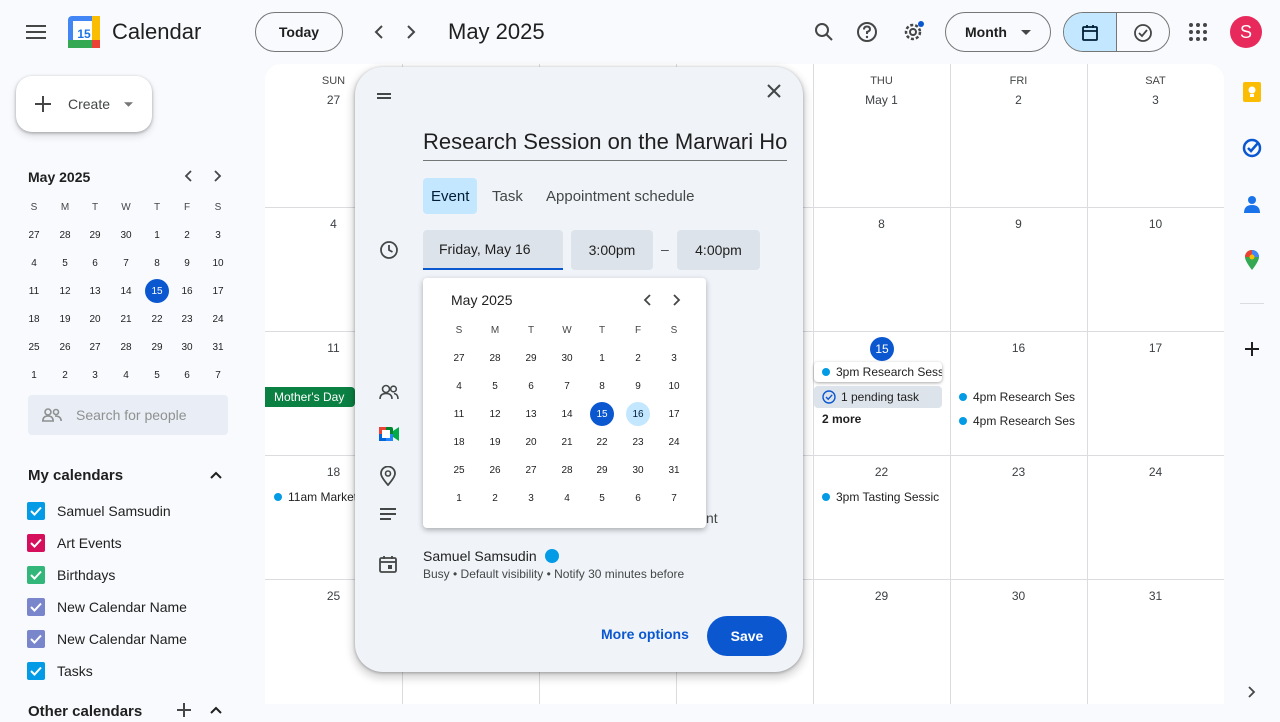  Describe the element at coordinates (1018, 596) in the screenshot. I see `day-number: 30` at that location.